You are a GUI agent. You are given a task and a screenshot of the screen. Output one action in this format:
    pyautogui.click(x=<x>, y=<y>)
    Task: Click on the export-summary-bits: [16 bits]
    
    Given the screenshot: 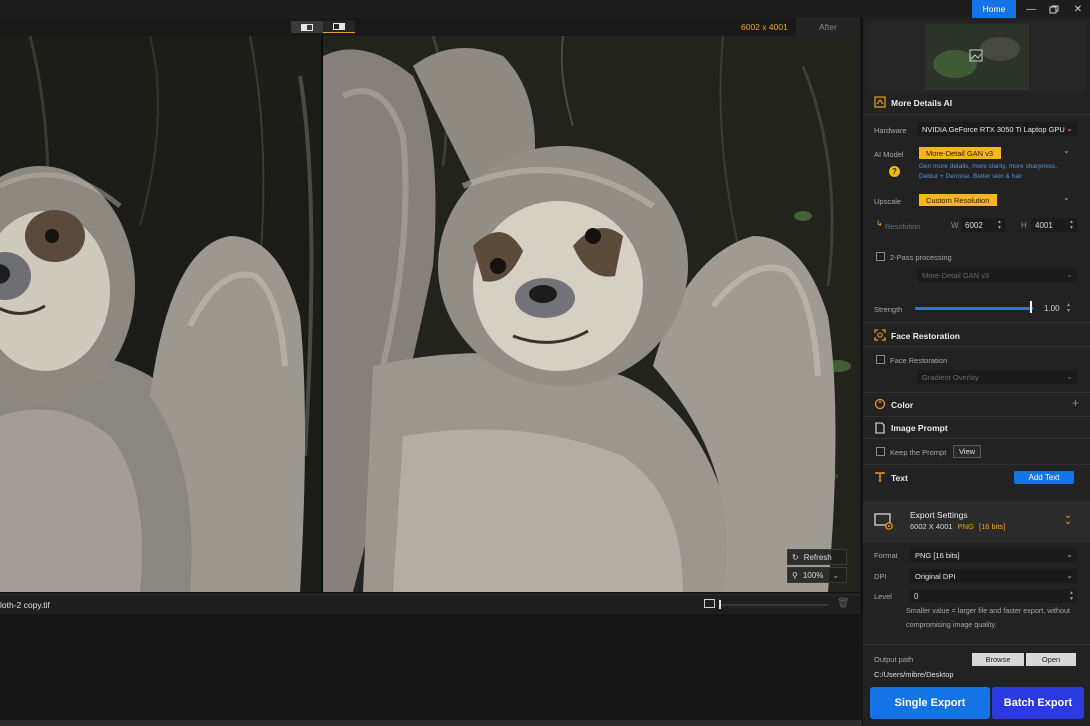 What is the action you would take?
    pyautogui.click(x=992, y=526)
    